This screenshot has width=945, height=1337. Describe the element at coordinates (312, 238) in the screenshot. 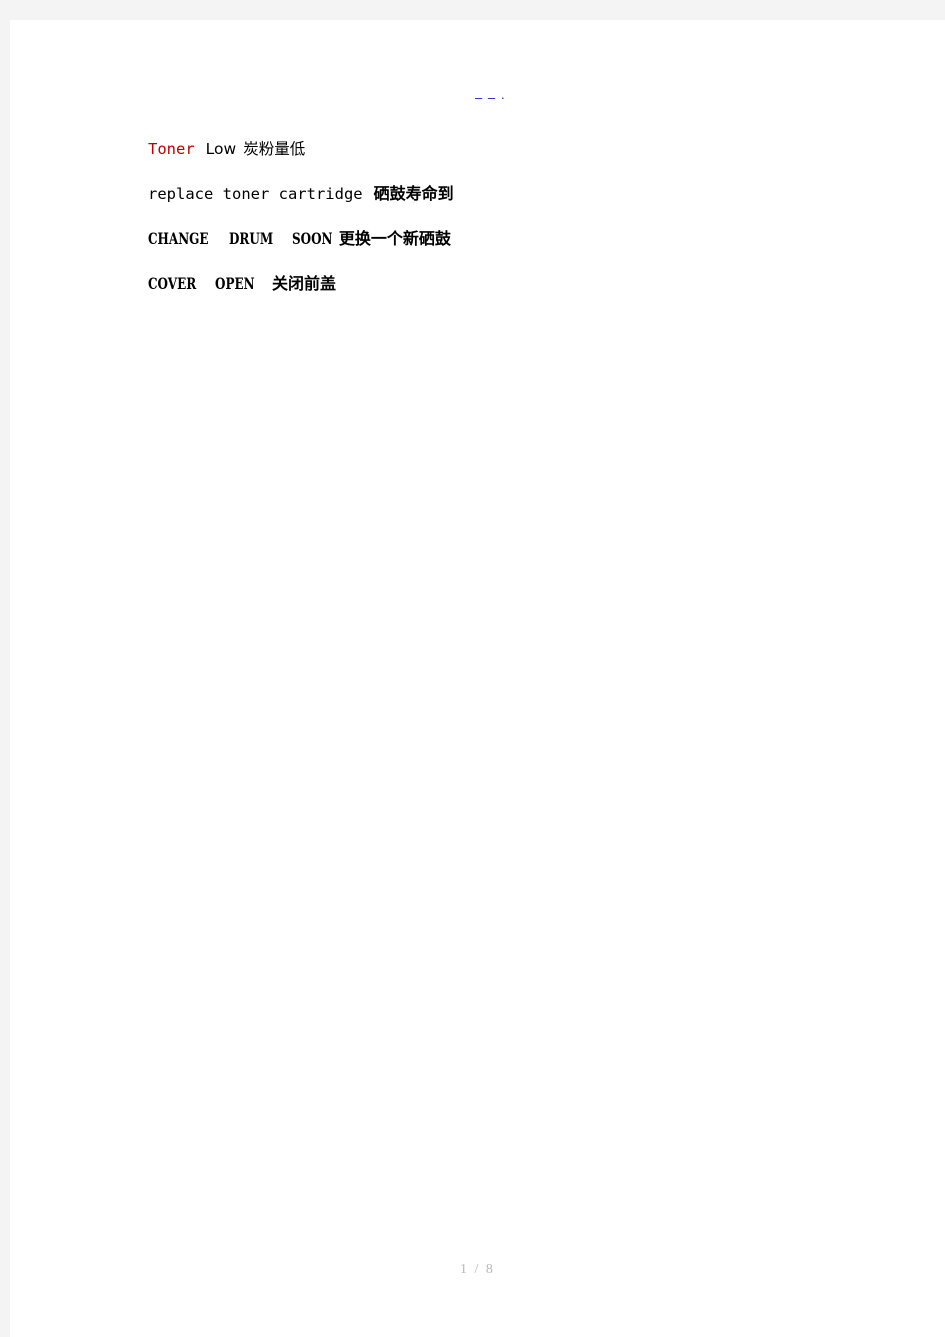

I see `text-run-soon: SOON` at that location.